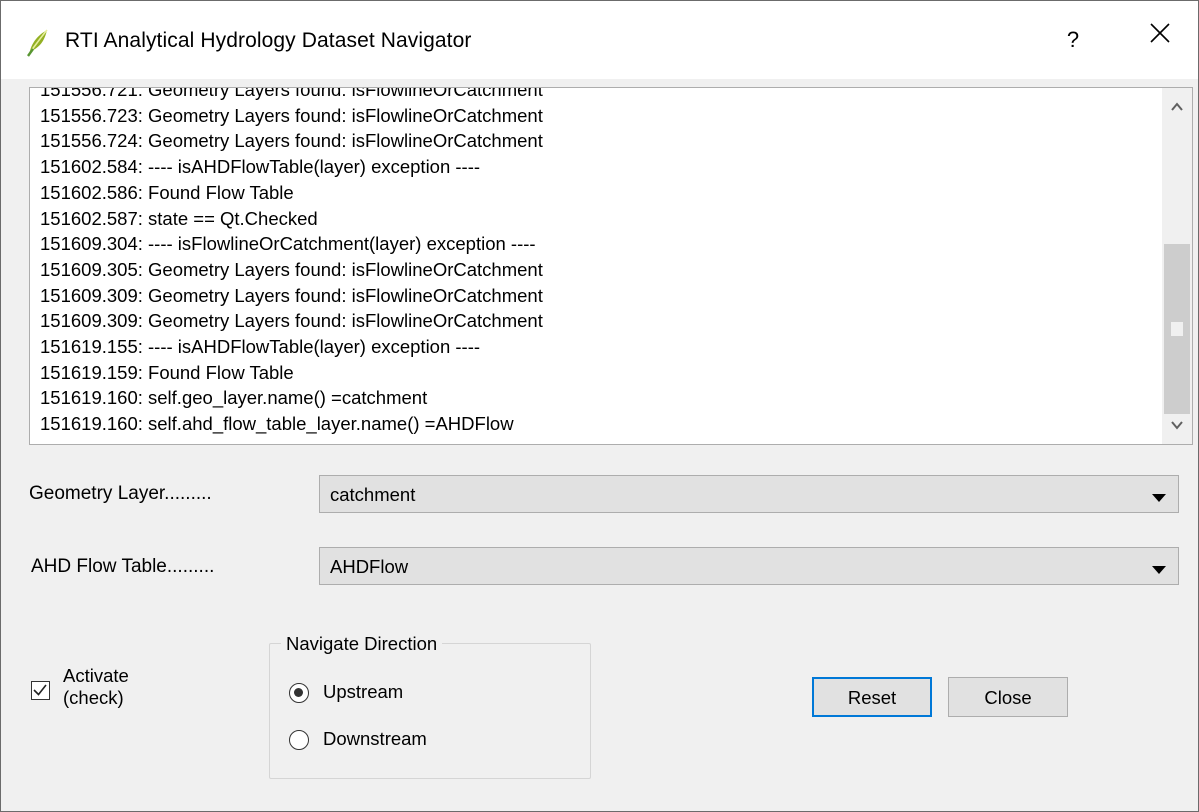  I want to click on radio-selected-dot, so click(298, 692).